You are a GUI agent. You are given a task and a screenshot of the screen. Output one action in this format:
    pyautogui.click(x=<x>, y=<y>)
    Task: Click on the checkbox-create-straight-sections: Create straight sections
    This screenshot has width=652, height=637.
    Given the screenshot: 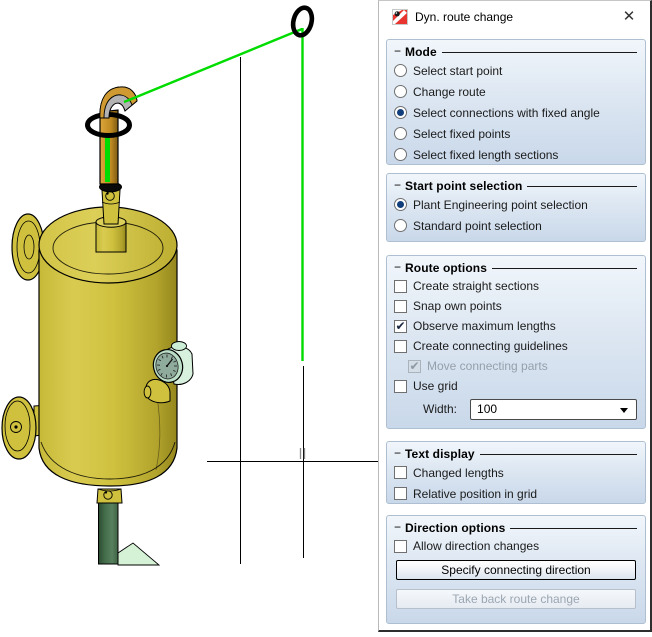 What is the action you would take?
    pyautogui.click(x=516, y=286)
    